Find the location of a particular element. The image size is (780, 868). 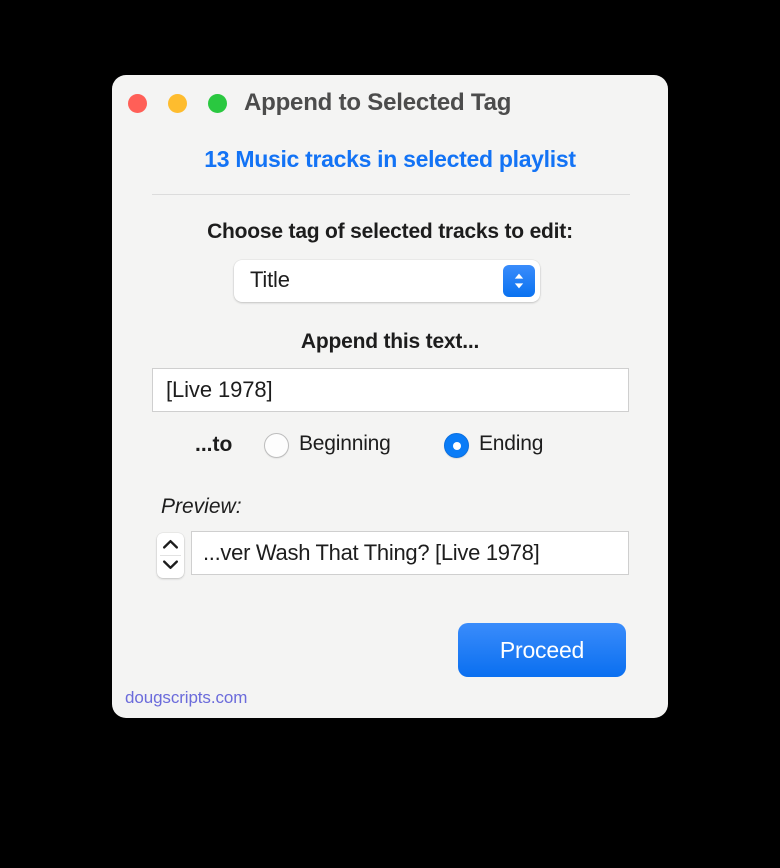

chevron-up-down-icon is located at coordinates (519, 281).